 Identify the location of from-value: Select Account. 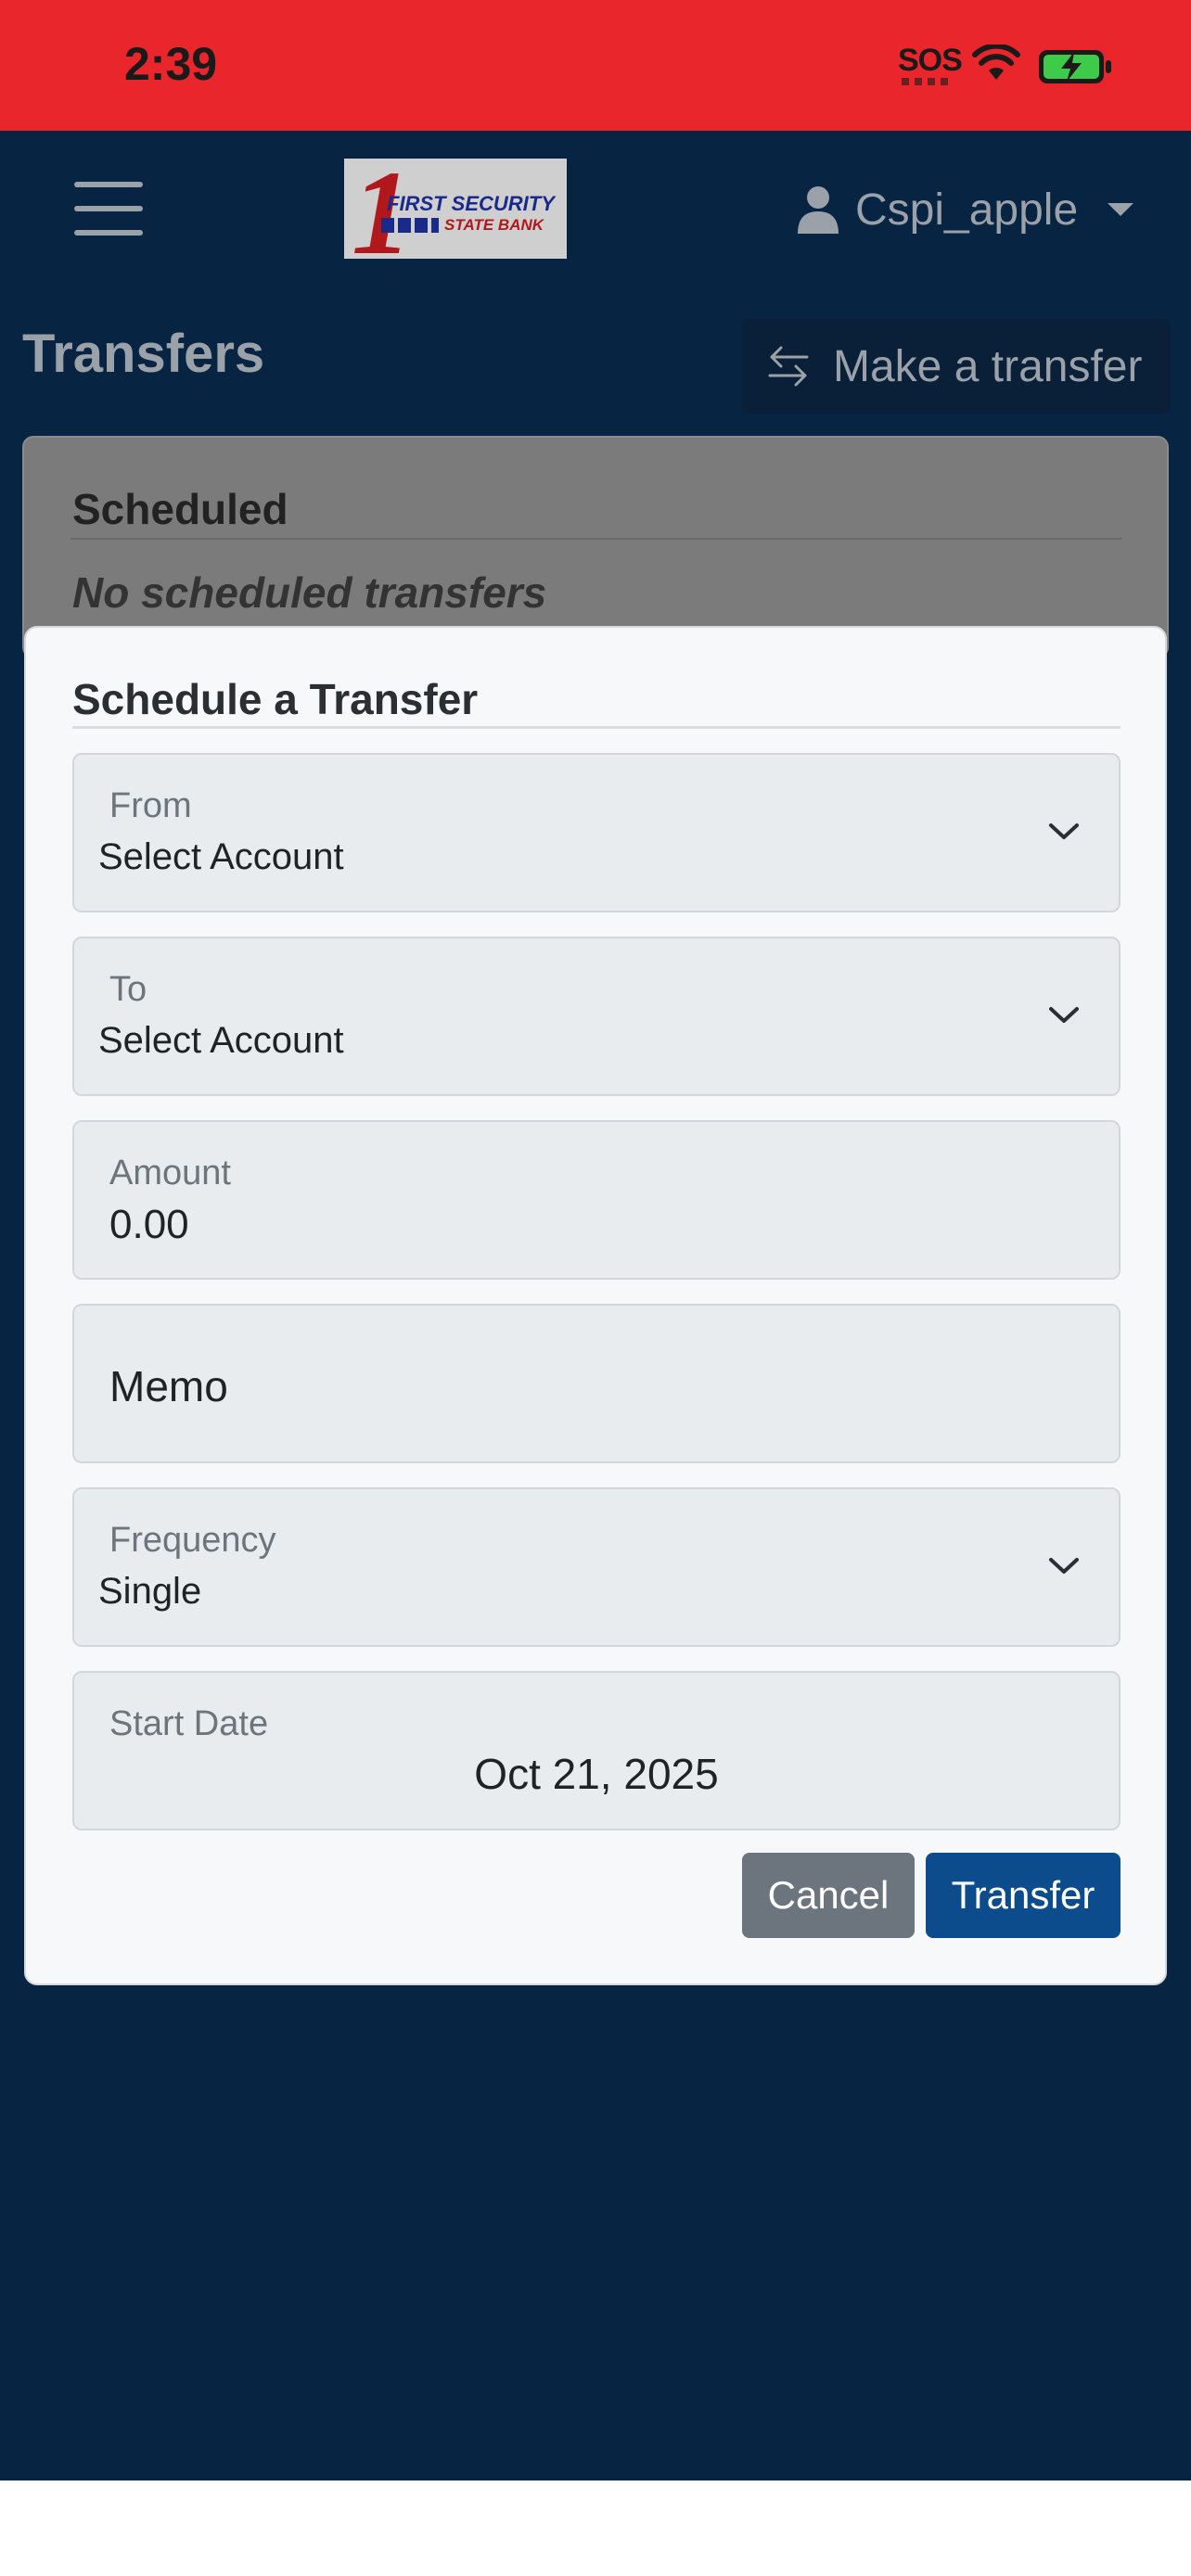
(221, 856).